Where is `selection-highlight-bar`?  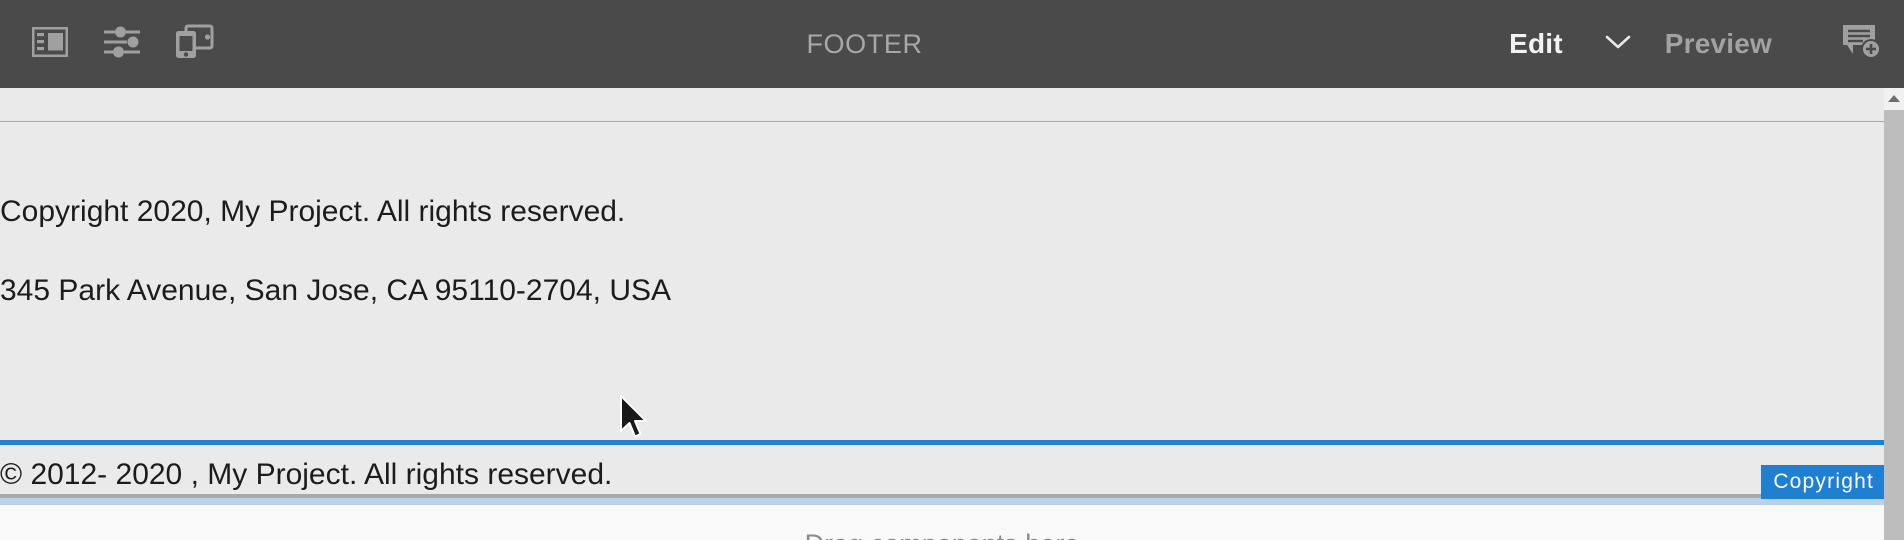 selection-highlight-bar is located at coordinates (942, 501).